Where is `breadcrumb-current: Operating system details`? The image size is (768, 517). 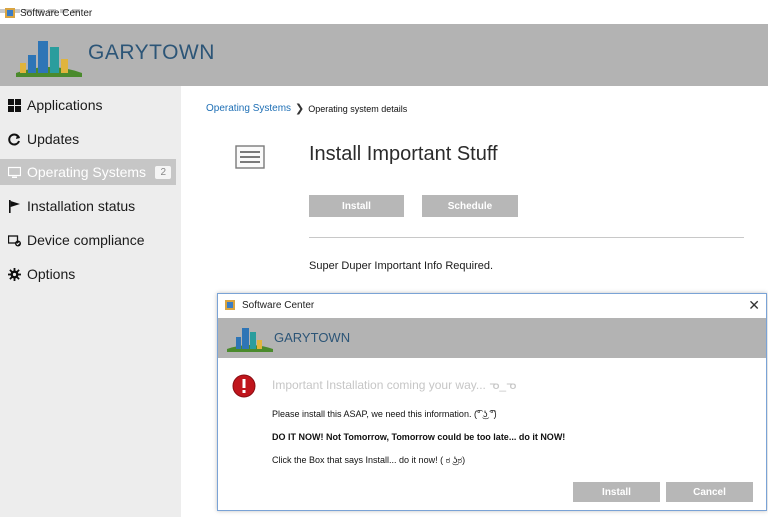 breadcrumb-current: Operating system details is located at coordinates (358, 108).